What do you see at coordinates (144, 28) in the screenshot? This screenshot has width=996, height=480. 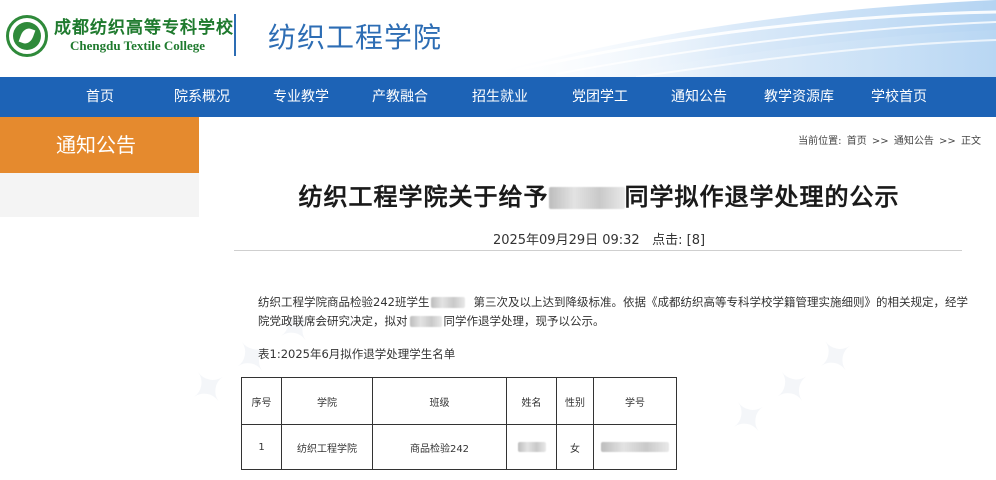 I see `logo-chinese-name: 成都纺织高等专科学校` at bounding box center [144, 28].